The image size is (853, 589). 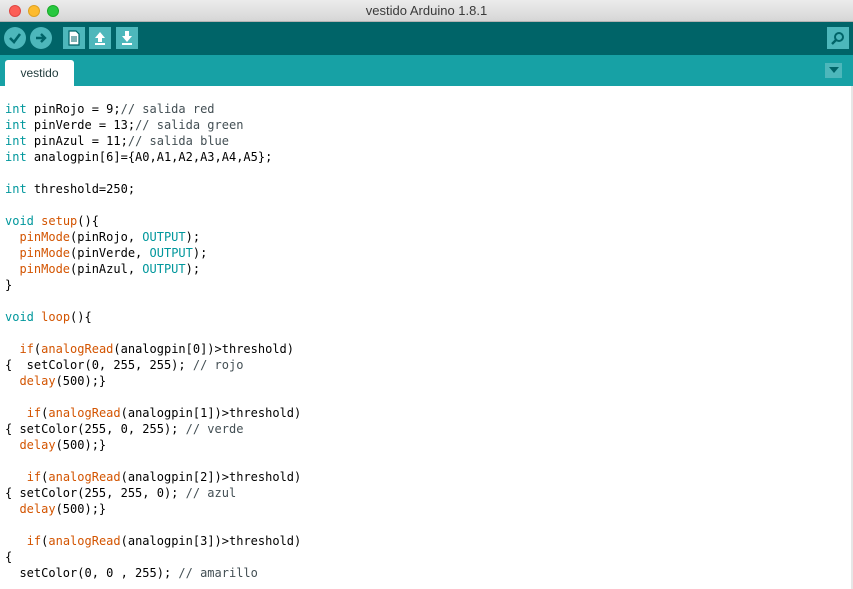 I want to click on window-title: vestido Arduino 1.8.1, so click(x=426, y=10).